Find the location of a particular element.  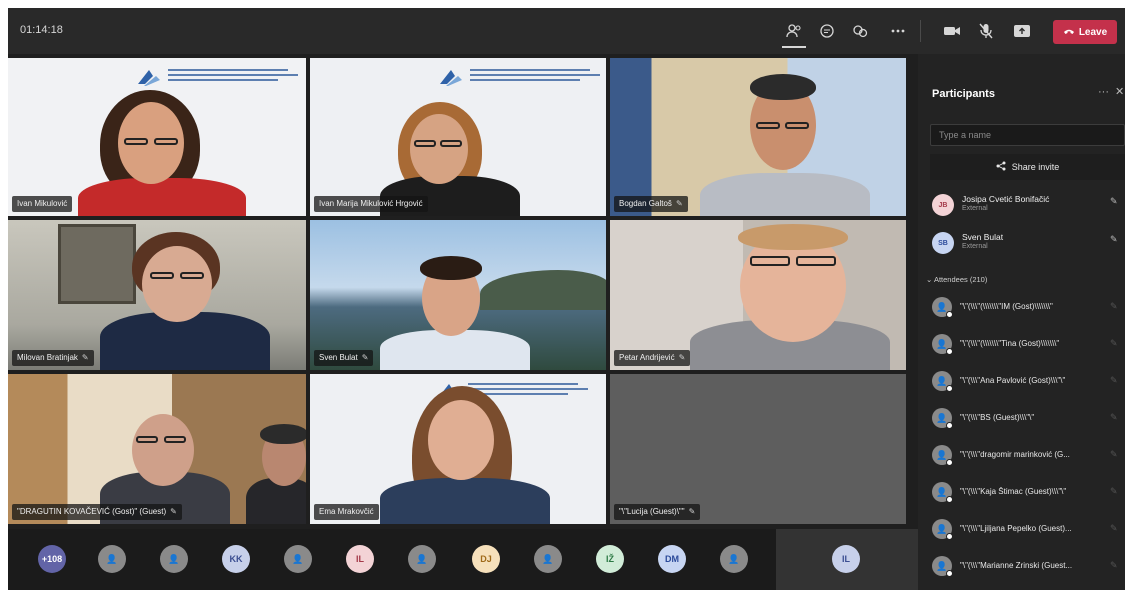

meeting-toolbar: 01:14:18 Leave is located at coordinates (566, 31).